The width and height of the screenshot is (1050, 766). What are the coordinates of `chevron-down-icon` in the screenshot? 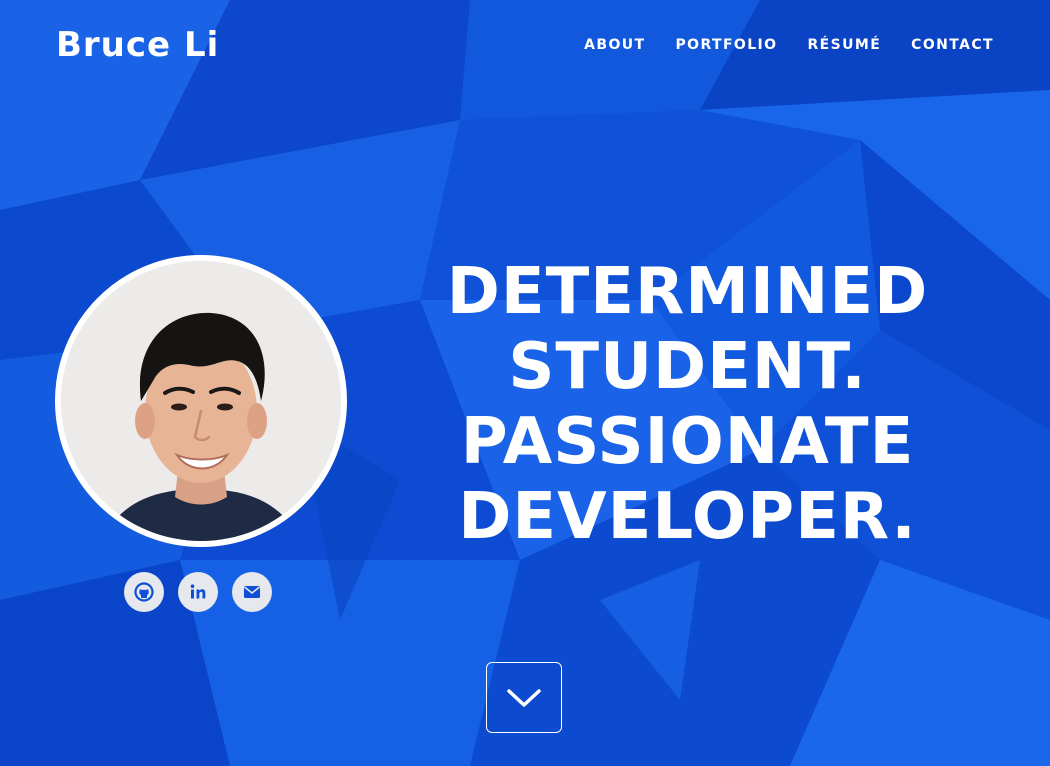 It's located at (524, 697).